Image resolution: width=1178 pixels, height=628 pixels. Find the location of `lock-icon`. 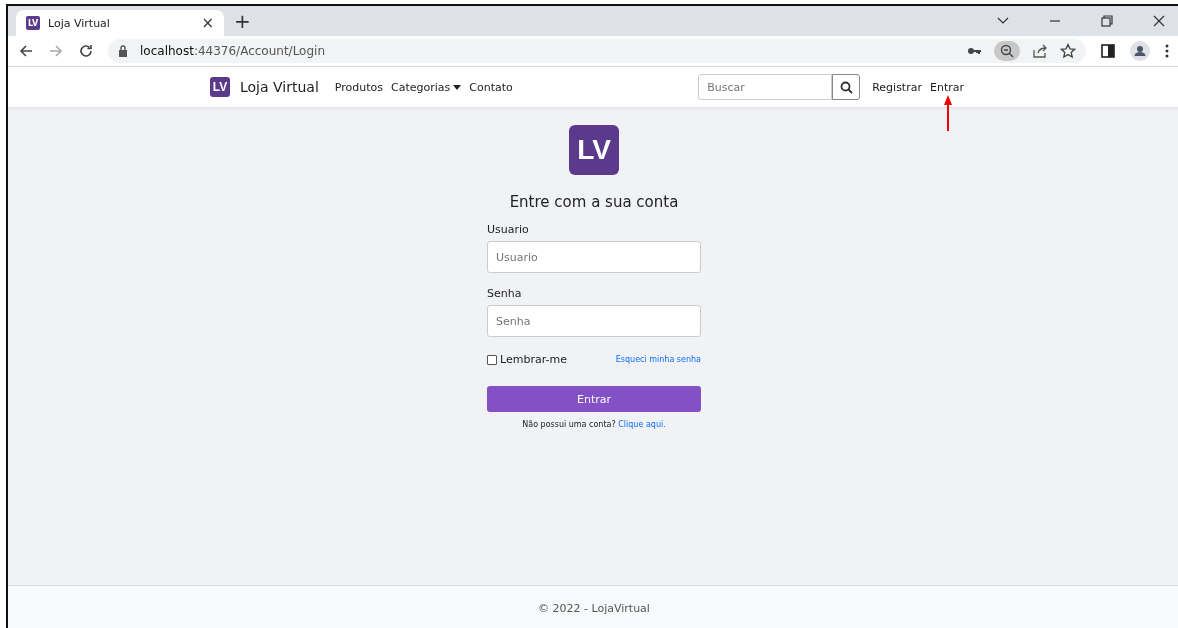

lock-icon is located at coordinates (123, 51).